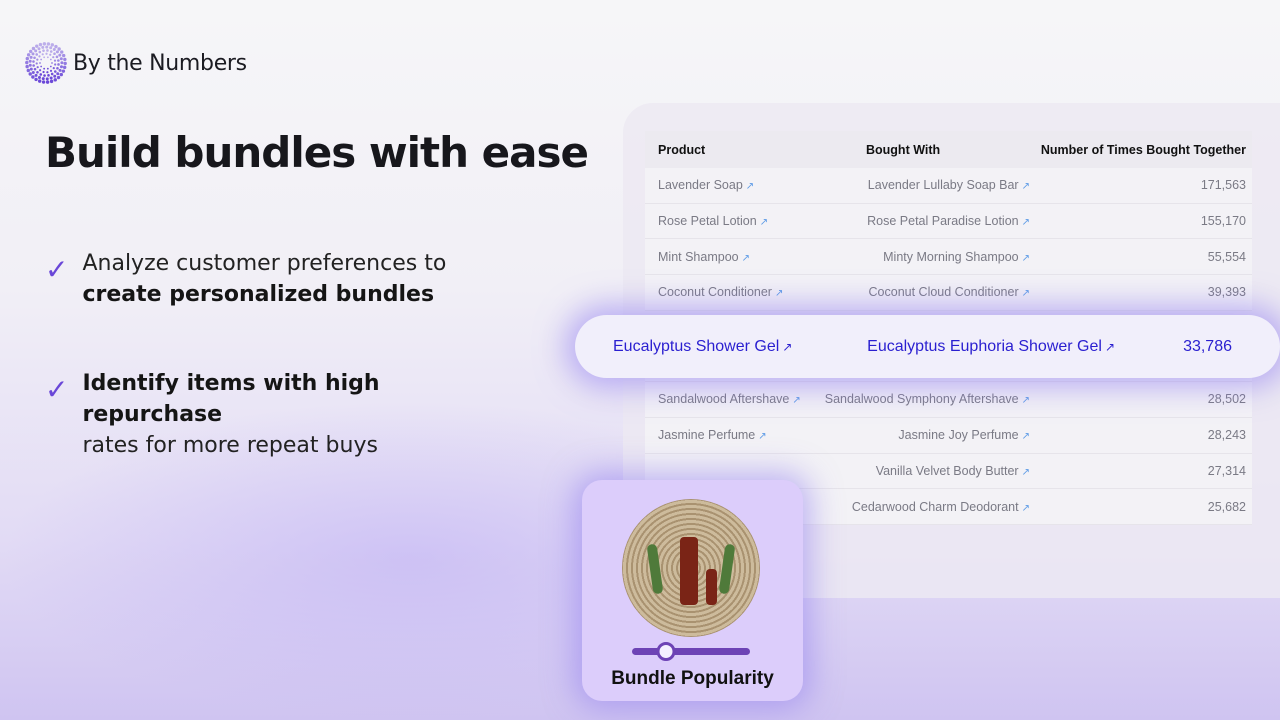 The image size is (1280, 720). What do you see at coordinates (1226, 470) in the screenshot?
I see `count-cell: 27,314` at bounding box center [1226, 470].